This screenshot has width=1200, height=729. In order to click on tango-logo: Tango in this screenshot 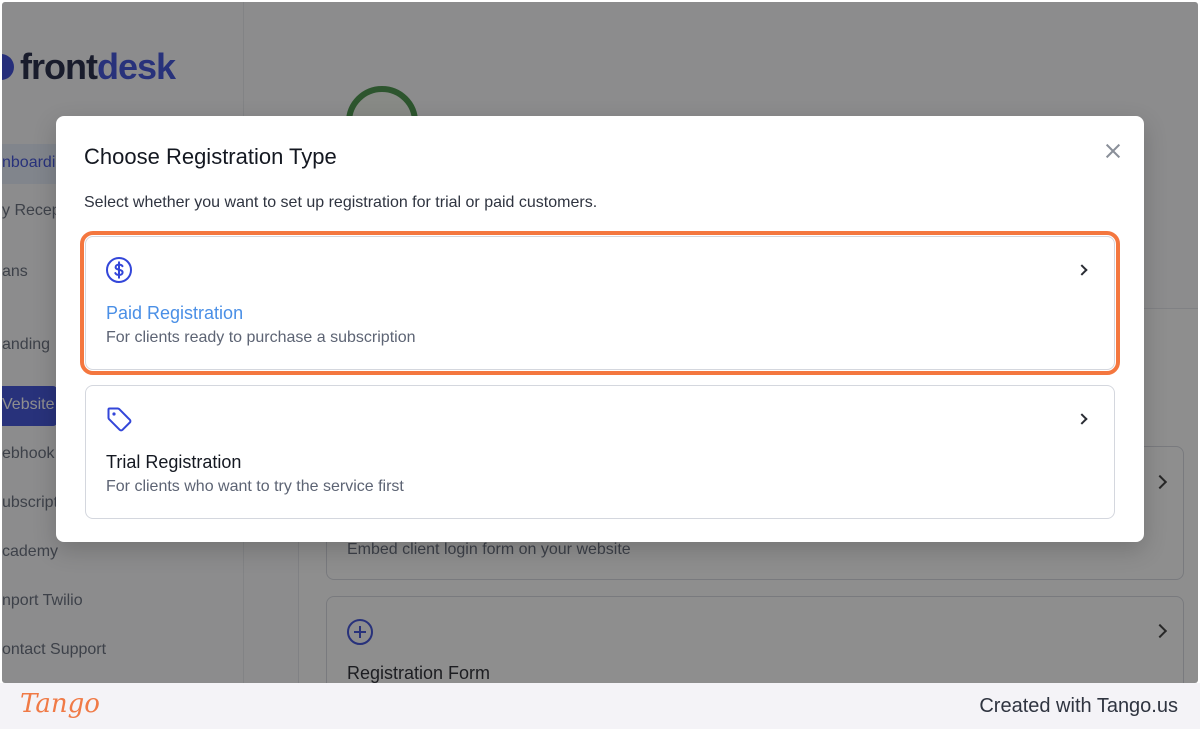, I will do `click(60, 704)`.